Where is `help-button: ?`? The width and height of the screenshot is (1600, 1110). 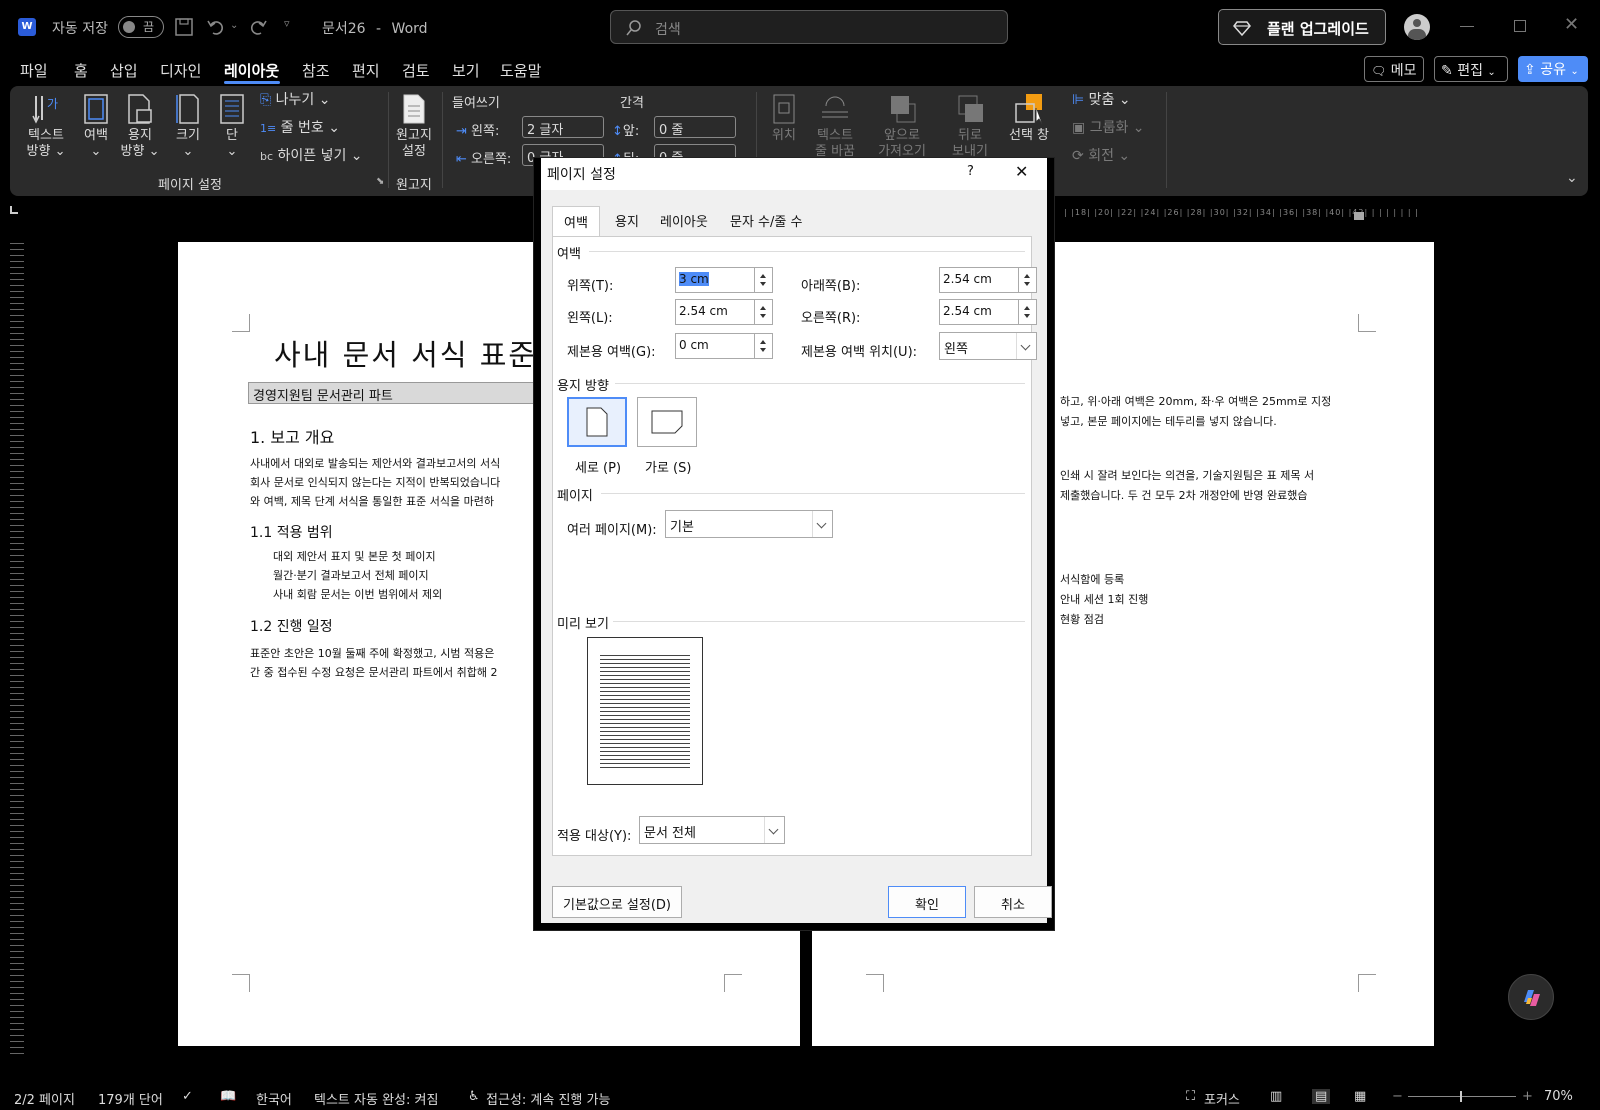 help-button: ? is located at coordinates (970, 171).